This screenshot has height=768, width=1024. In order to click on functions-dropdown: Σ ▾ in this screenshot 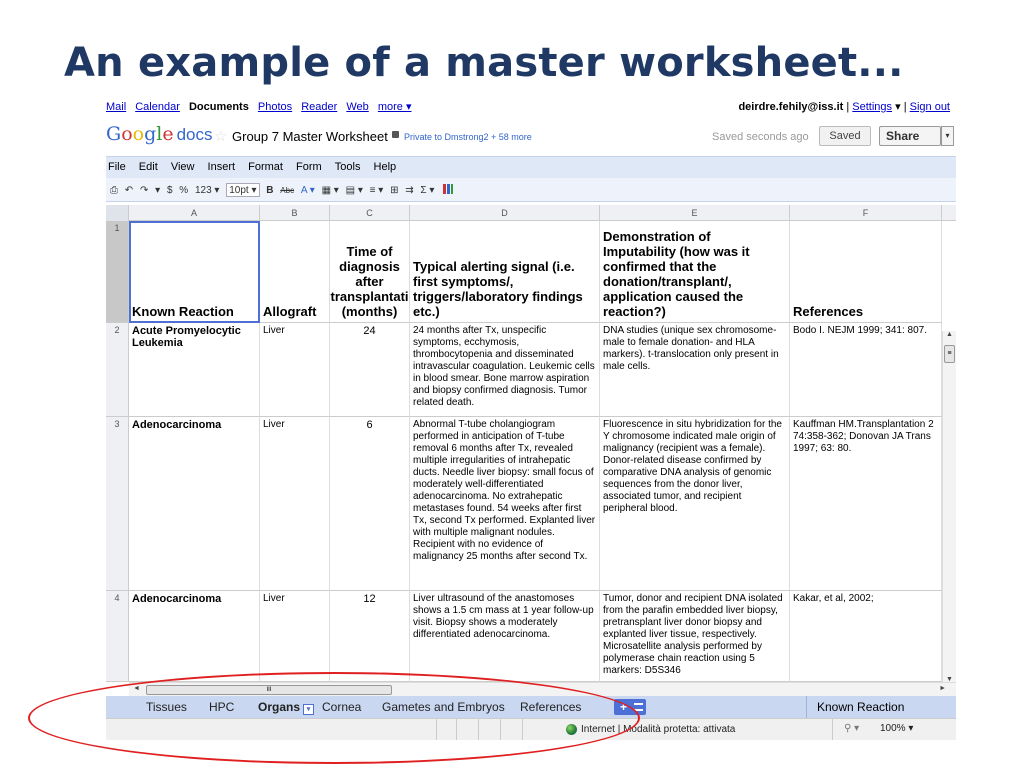, I will do `click(427, 191)`.